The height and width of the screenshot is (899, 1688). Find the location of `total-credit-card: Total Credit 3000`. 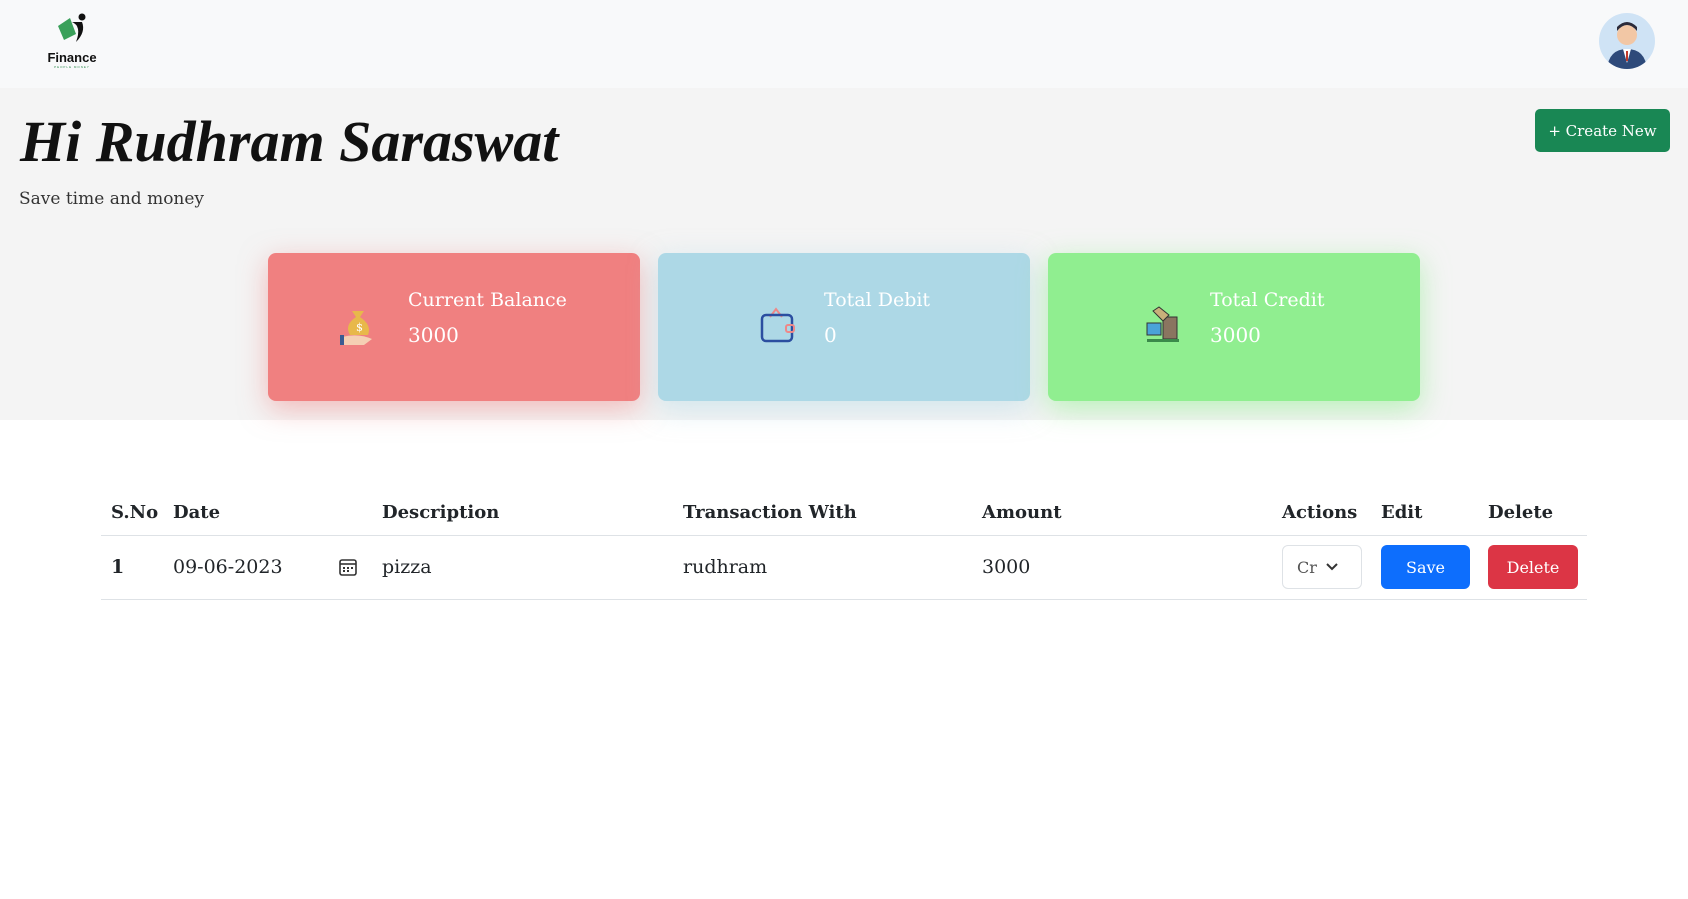

total-credit-card: Total Credit 3000 is located at coordinates (1234, 327).